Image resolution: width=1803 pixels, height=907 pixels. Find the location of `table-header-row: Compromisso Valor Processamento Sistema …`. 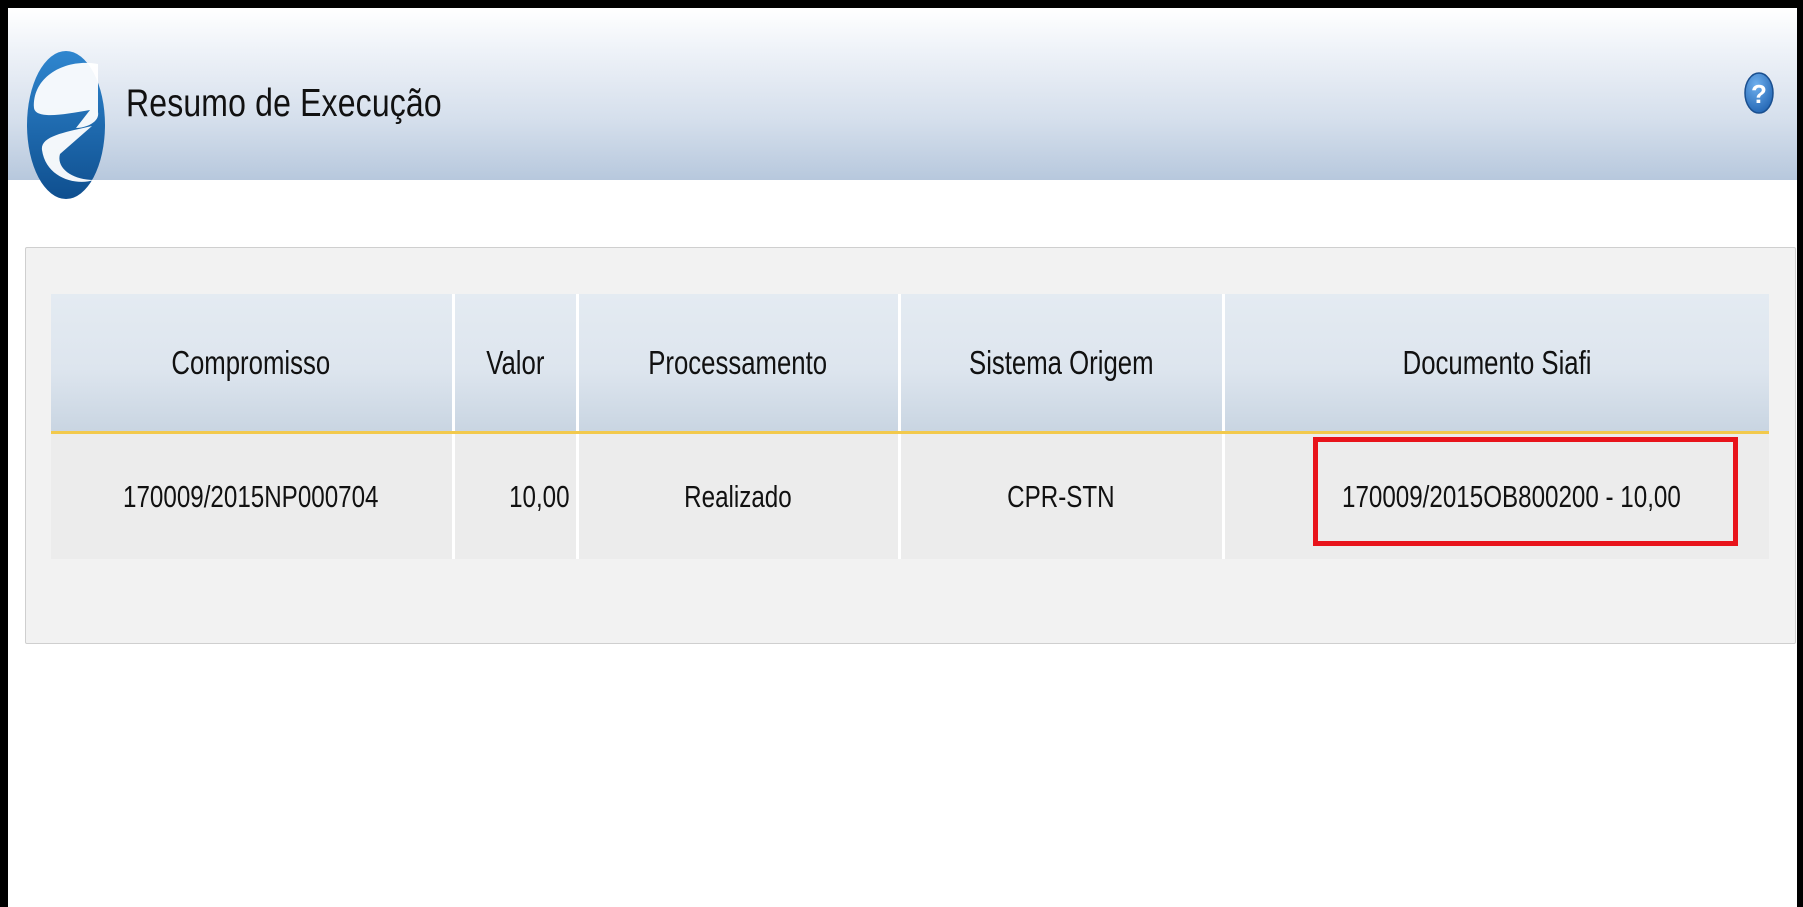

table-header-row: Compromisso Valor Processamento Sistema … is located at coordinates (910, 364).